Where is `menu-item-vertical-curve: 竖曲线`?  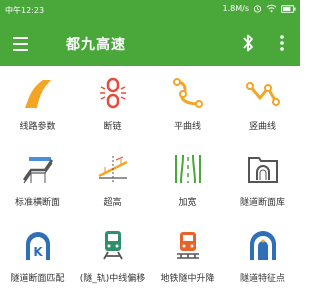
menu-item-vertical-curve: 竖曲线 is located at coordinates (262, 103).